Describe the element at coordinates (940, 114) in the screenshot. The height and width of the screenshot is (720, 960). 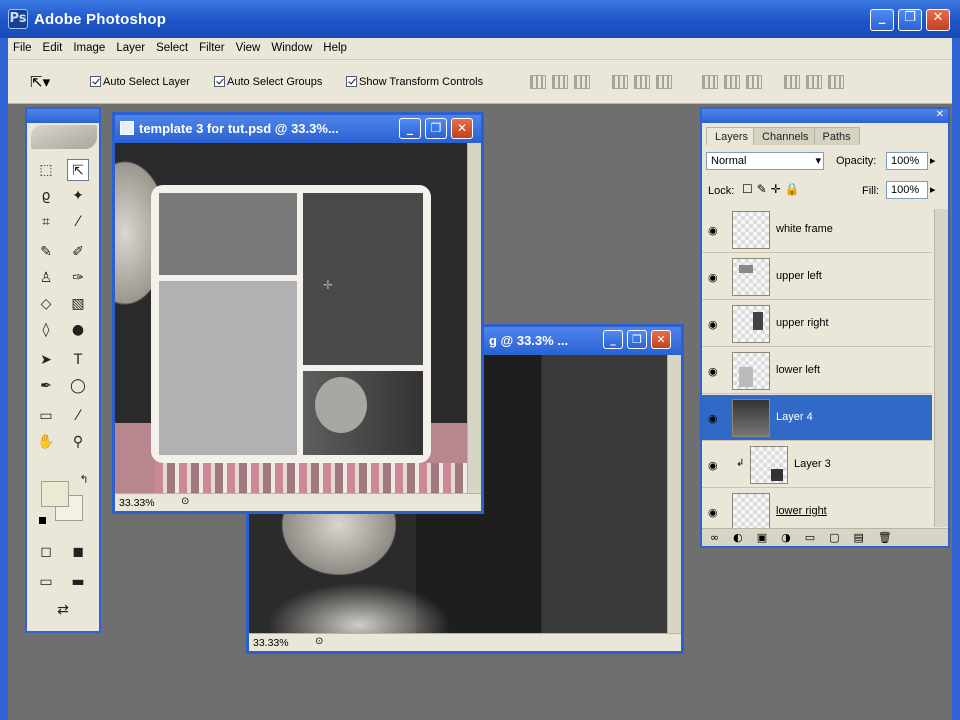
I see `layers-panel-close-icon: ✕` at that location.